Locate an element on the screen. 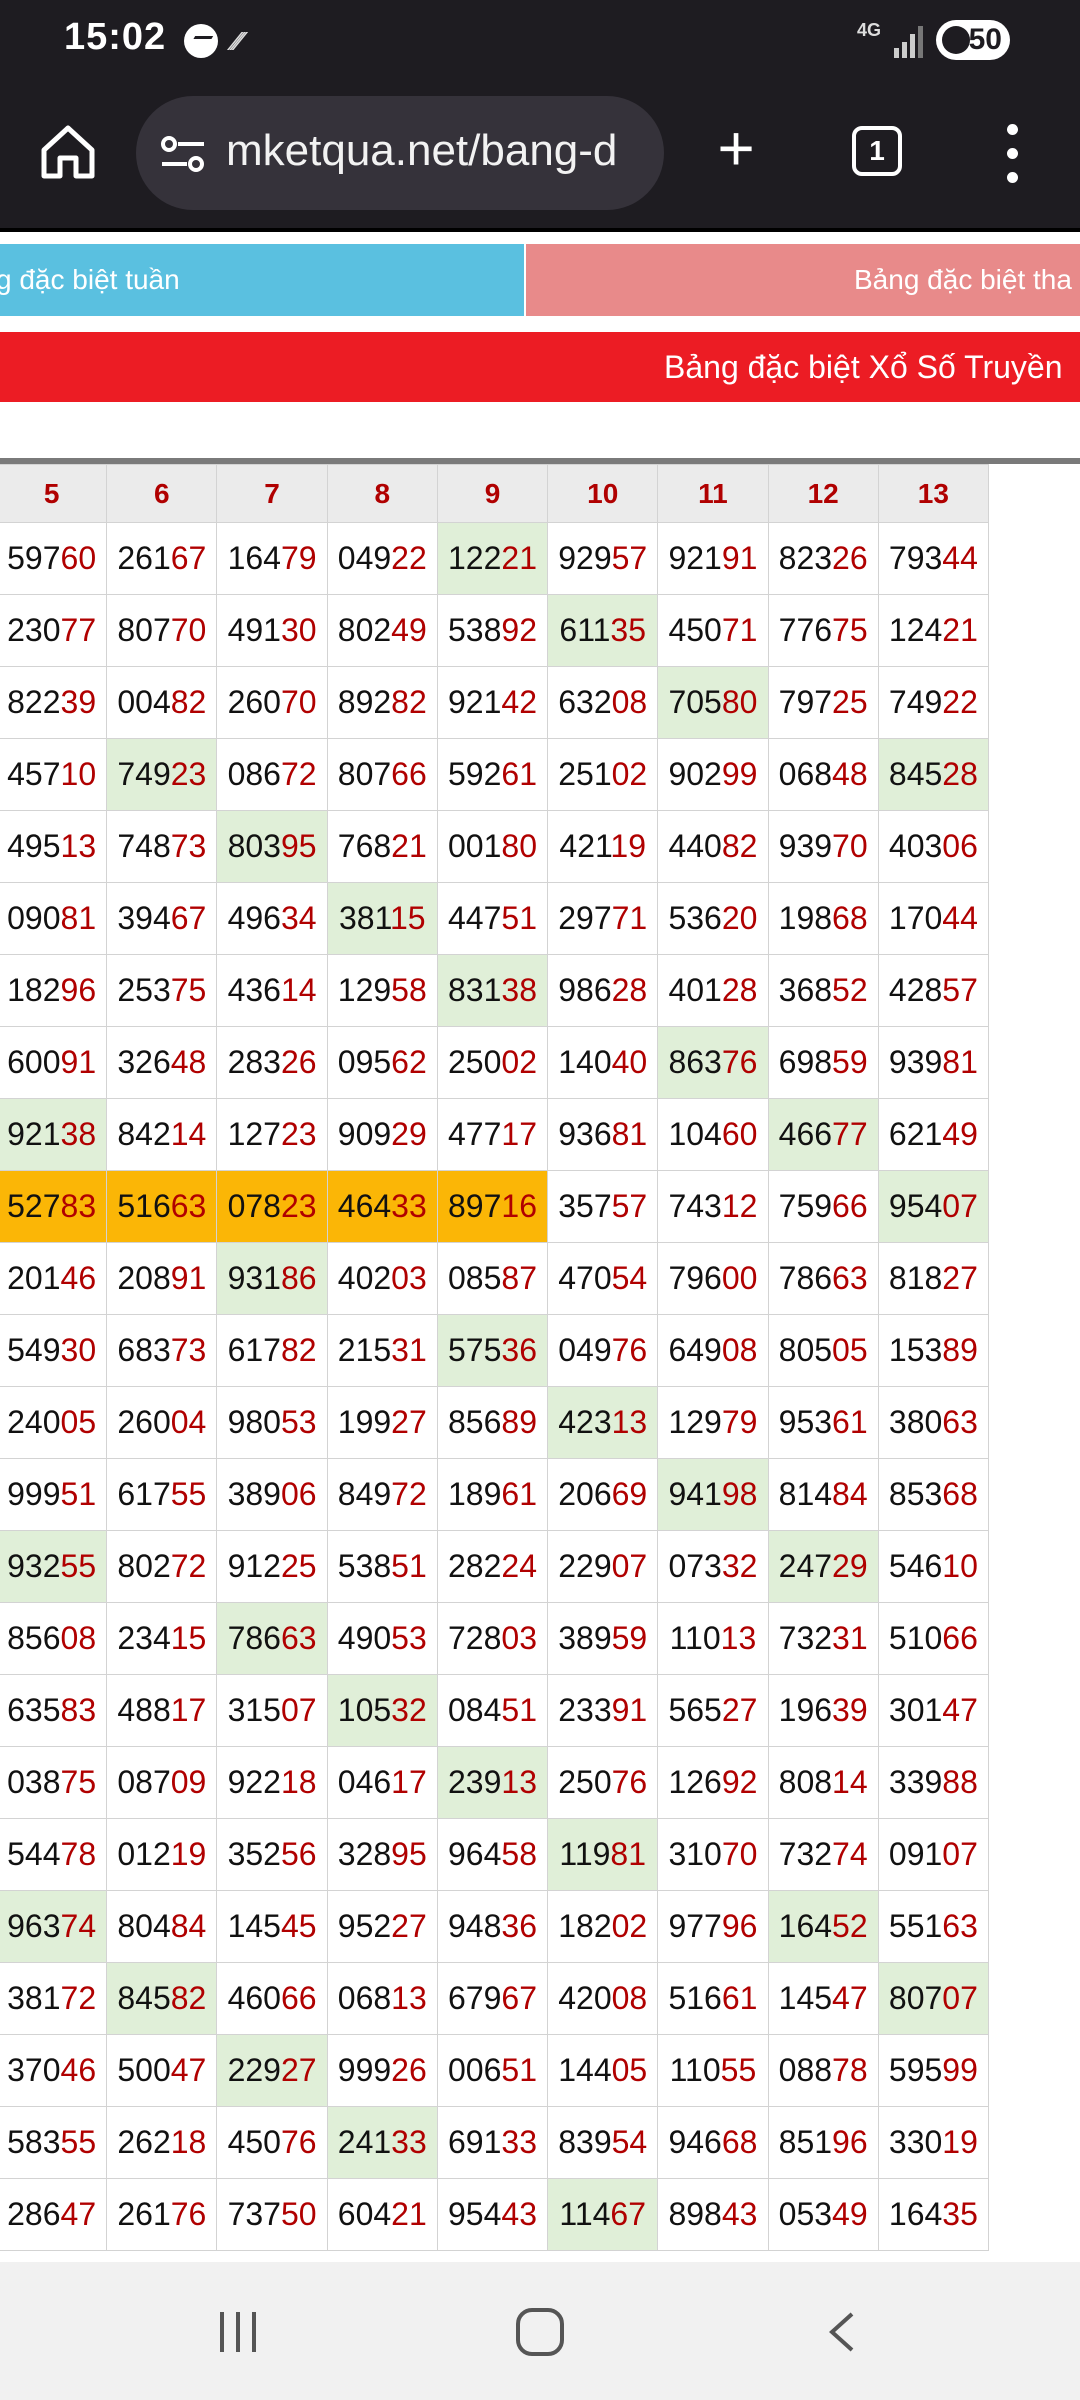 Image resolution: width=1080 pixels, height=2400 pixels. result-cell: 68373 is located at coordinates (162, 1350).